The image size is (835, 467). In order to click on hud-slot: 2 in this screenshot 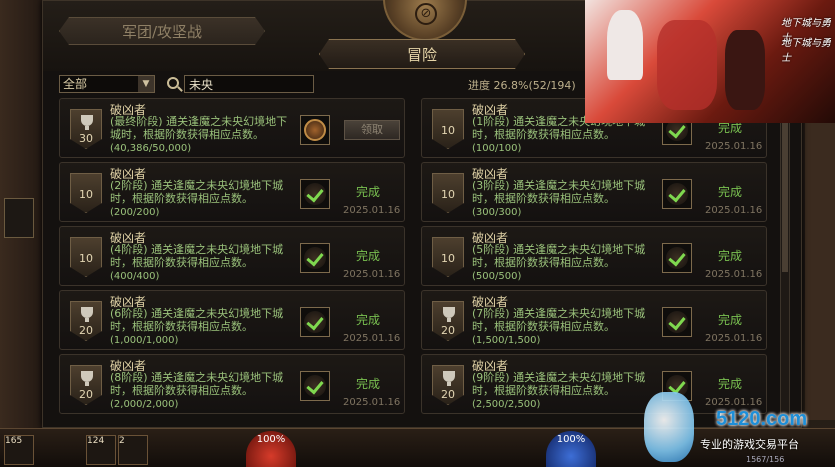, I will do `click(133, 450)`.